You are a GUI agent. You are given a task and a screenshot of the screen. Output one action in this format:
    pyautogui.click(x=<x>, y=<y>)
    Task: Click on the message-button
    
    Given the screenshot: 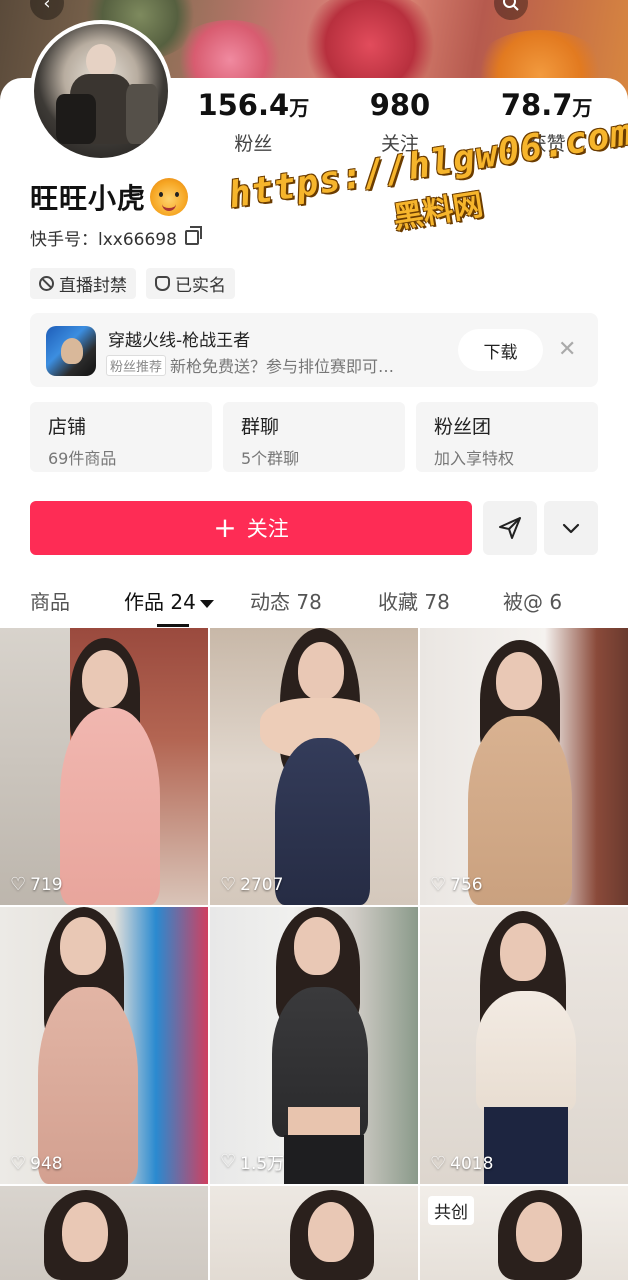 What is the action you would take?
    pyautogui.click(x=510, y=528)
    